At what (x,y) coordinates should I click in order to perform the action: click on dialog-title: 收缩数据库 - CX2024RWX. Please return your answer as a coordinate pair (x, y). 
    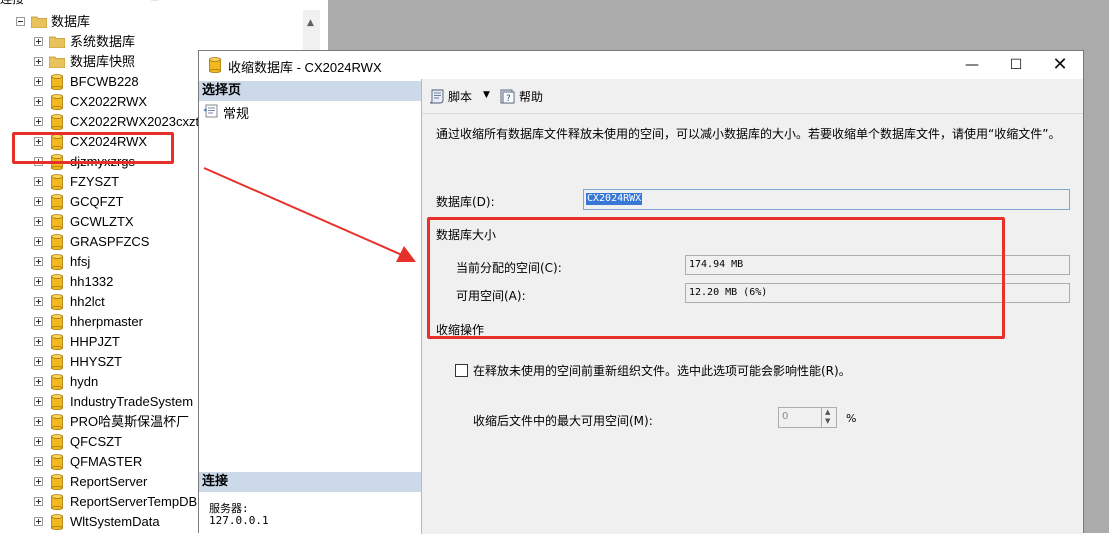
    Looking at the image, I should click on (305, 67).